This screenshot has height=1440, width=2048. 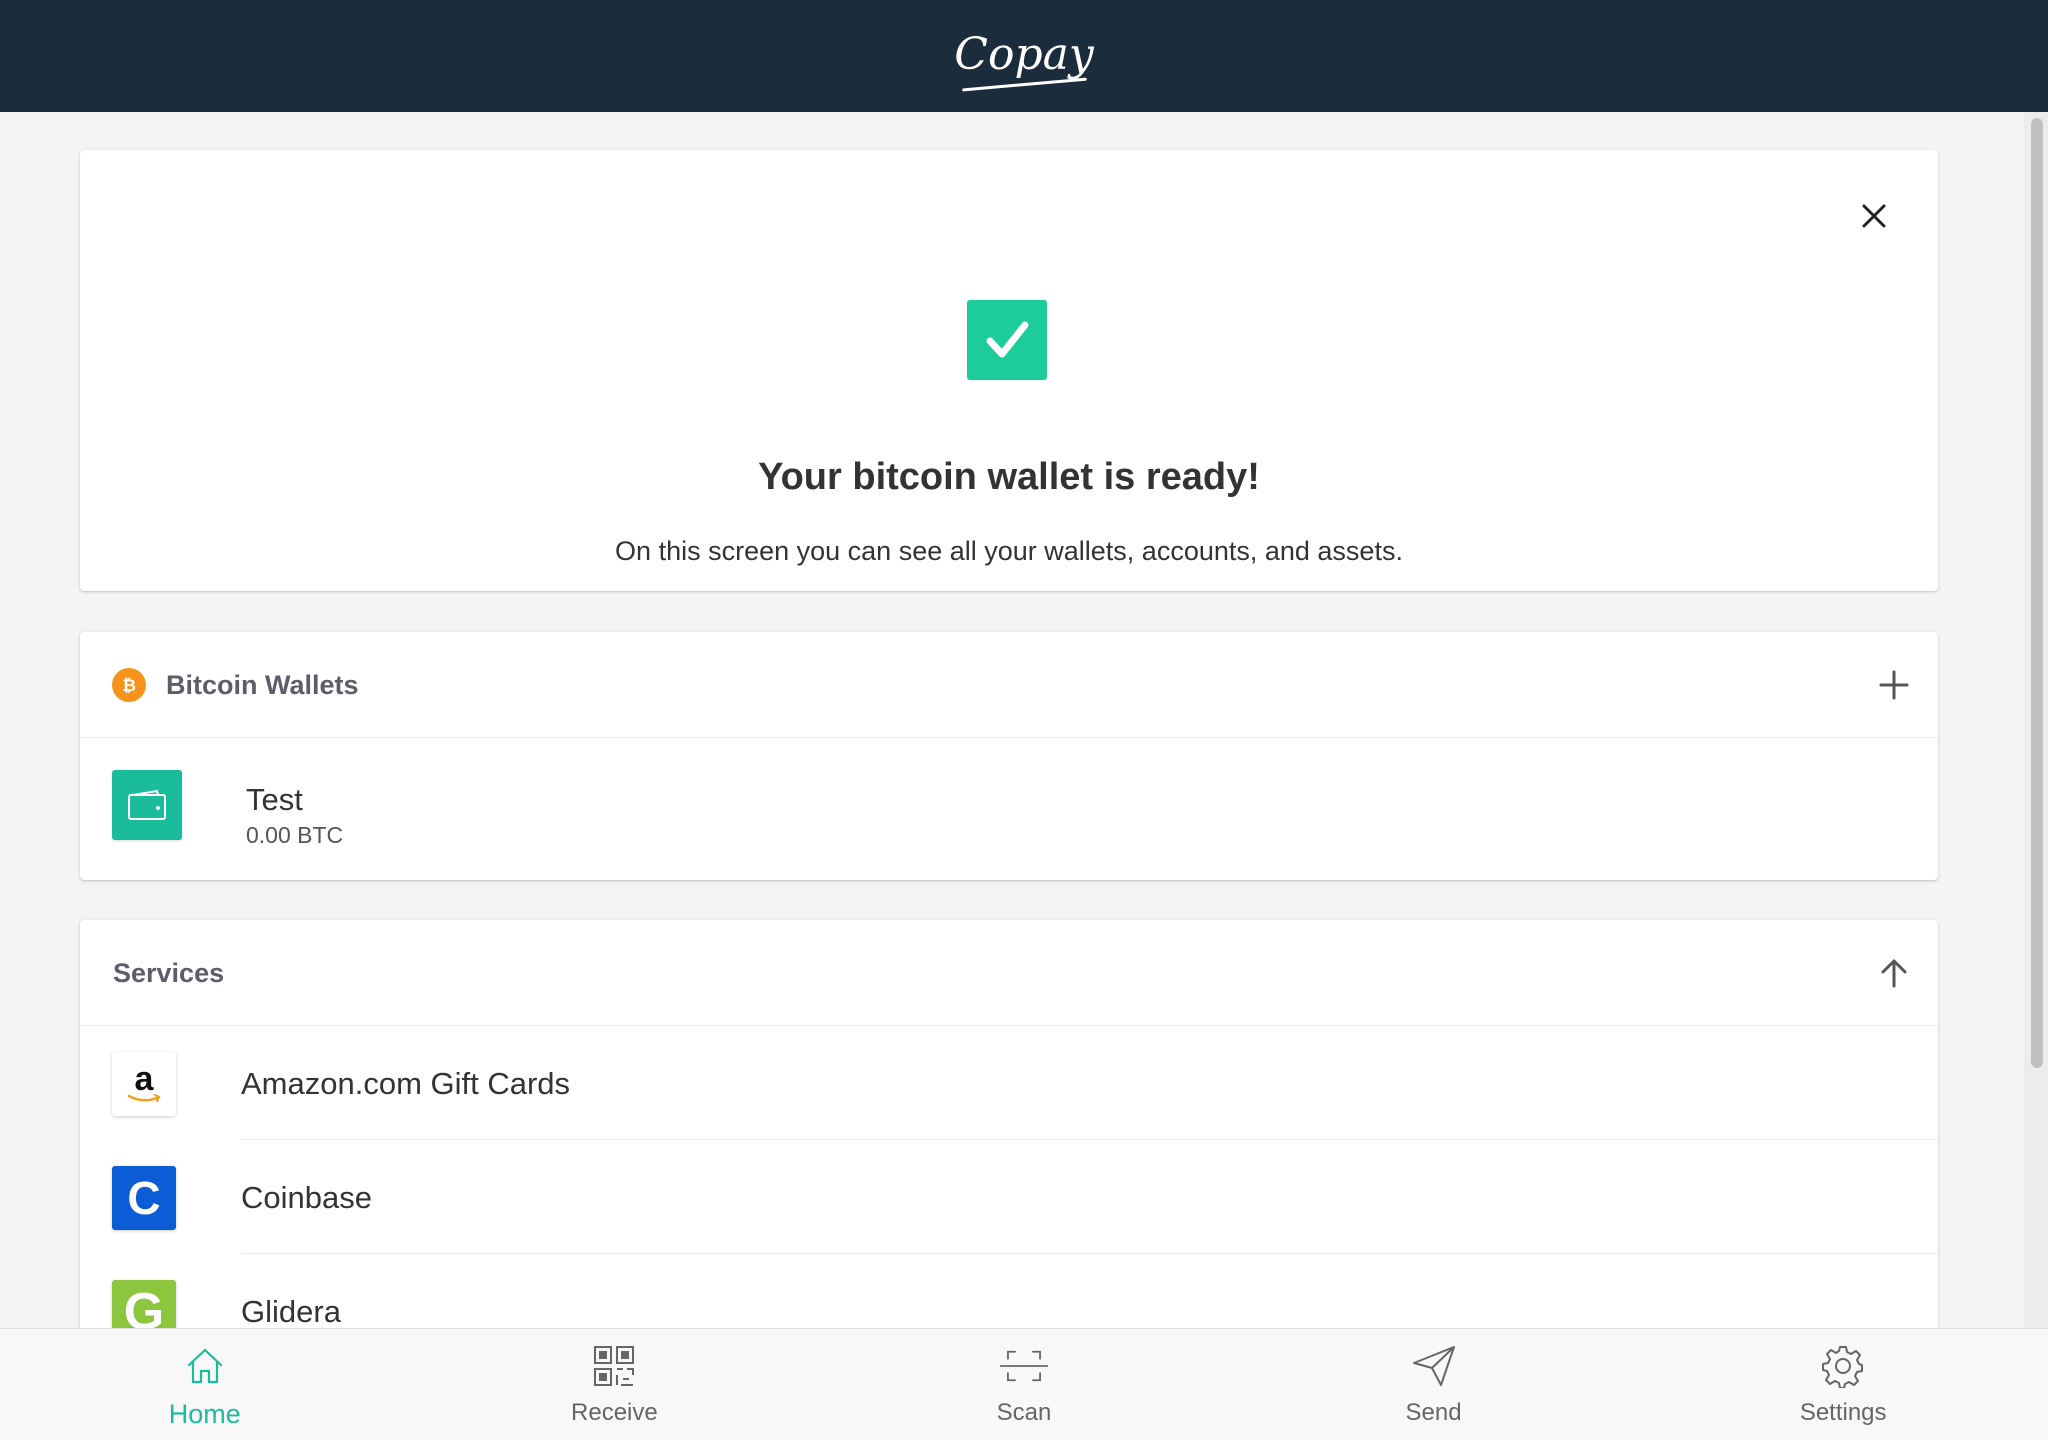 I want to click on app-header: Copay, so click(x=1024, y=56).